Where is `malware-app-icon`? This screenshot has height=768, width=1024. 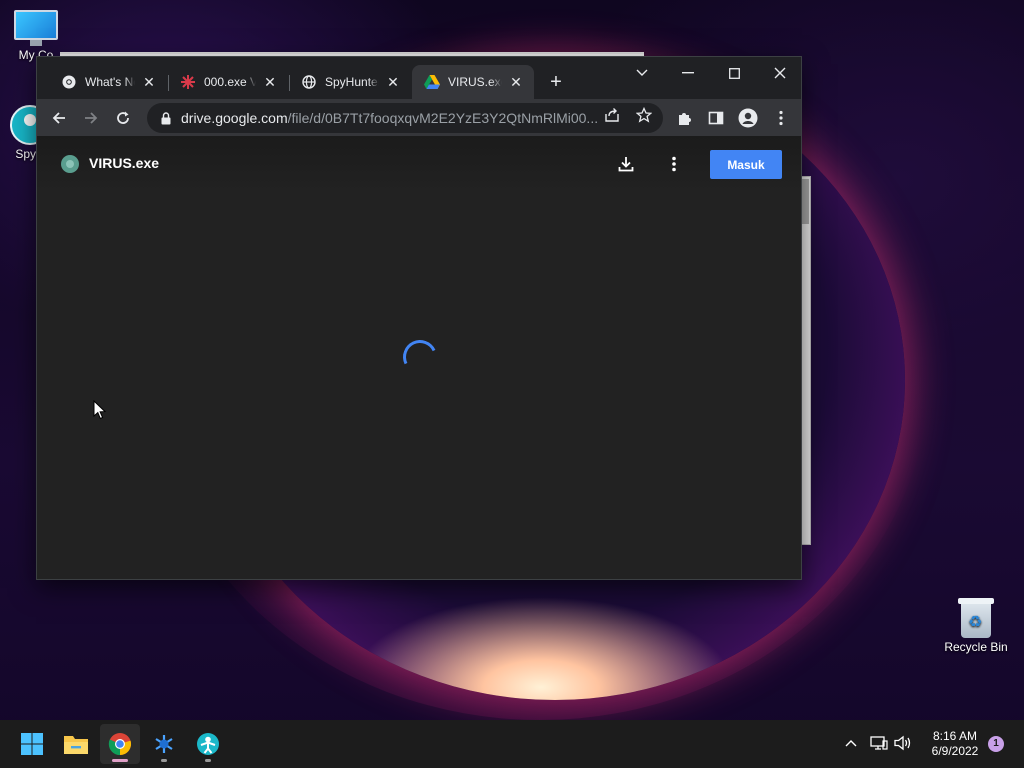 malware-app-icon is located at coordinates (164, 744).